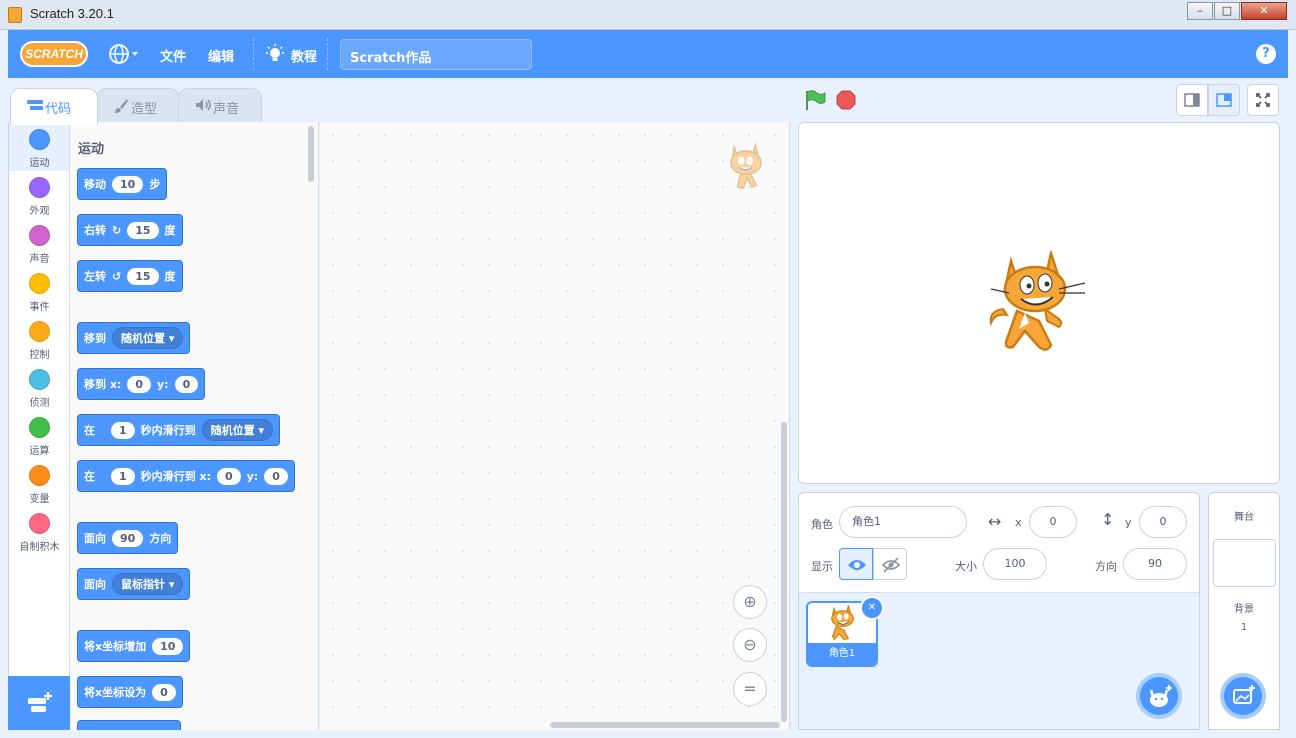 Image resolution: width=1296 pixels, height=738 pixels. Describe the element at coordinates (665, 725) in the screenshot. I see `workspace-horizontal-scrollbar` at that location.